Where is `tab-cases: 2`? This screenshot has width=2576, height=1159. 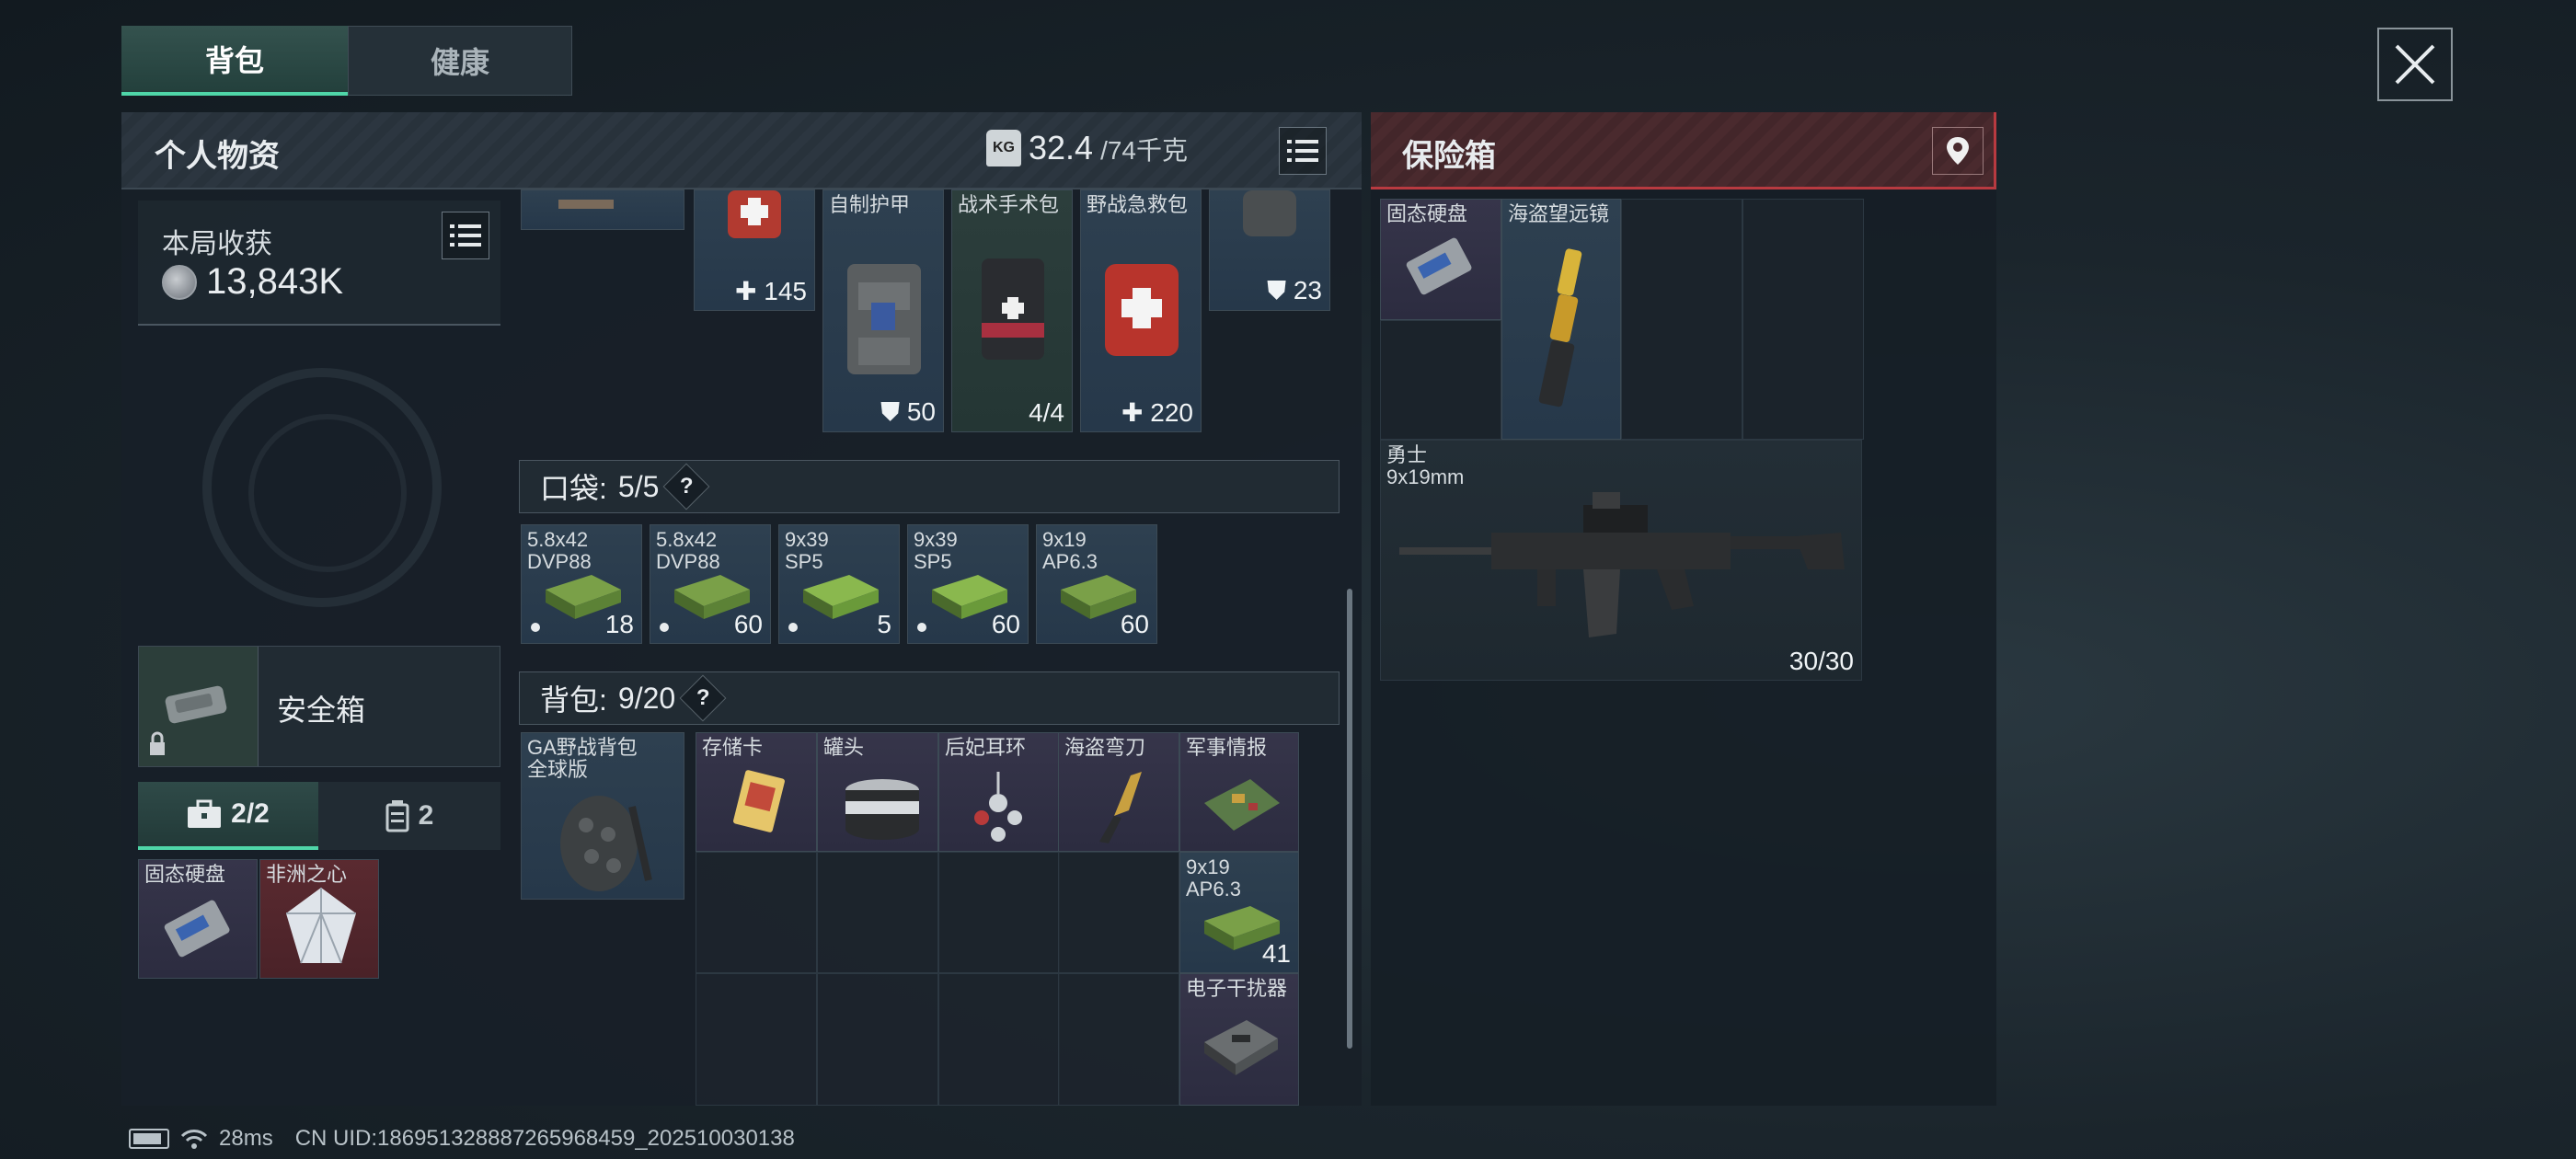
tab-cases: 2 is located at coordinates (409, 816).